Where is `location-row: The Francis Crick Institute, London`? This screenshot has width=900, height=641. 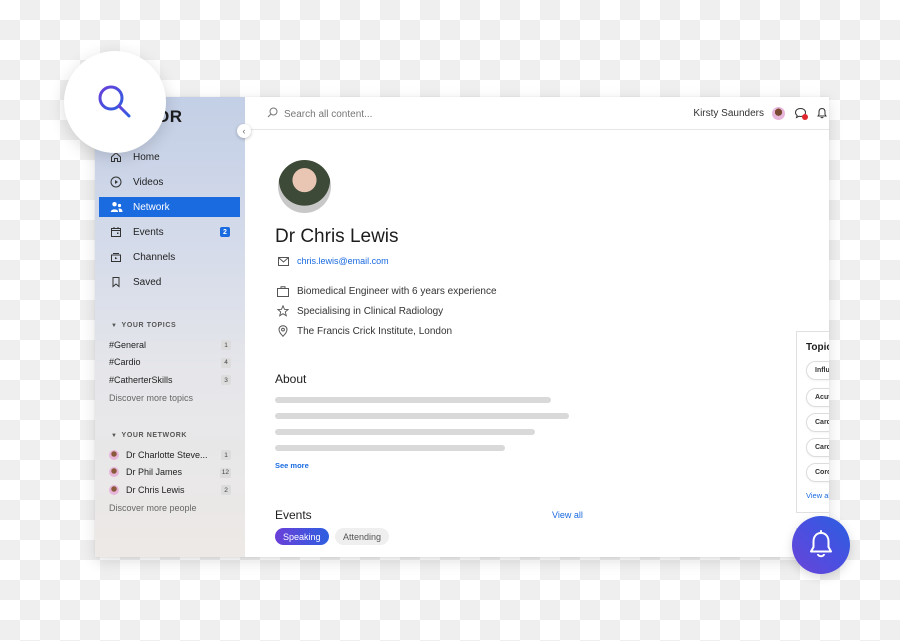
location-row: The Francis Crick Institute, London is located at coordinates (387, 331).